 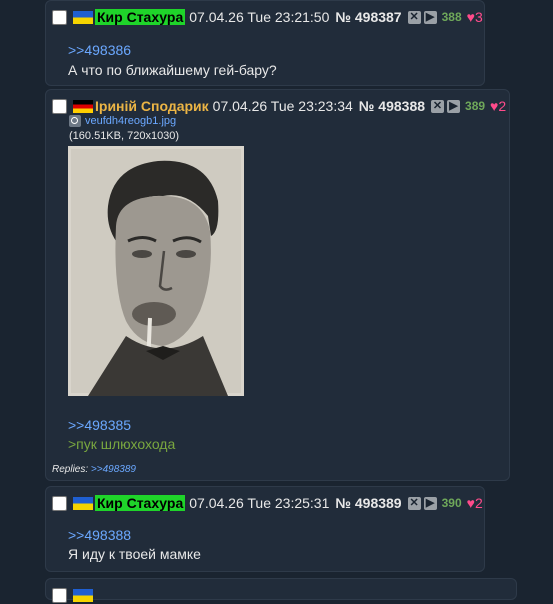 I want to click on replies-link: >>498389, so click(x=113, y=469).